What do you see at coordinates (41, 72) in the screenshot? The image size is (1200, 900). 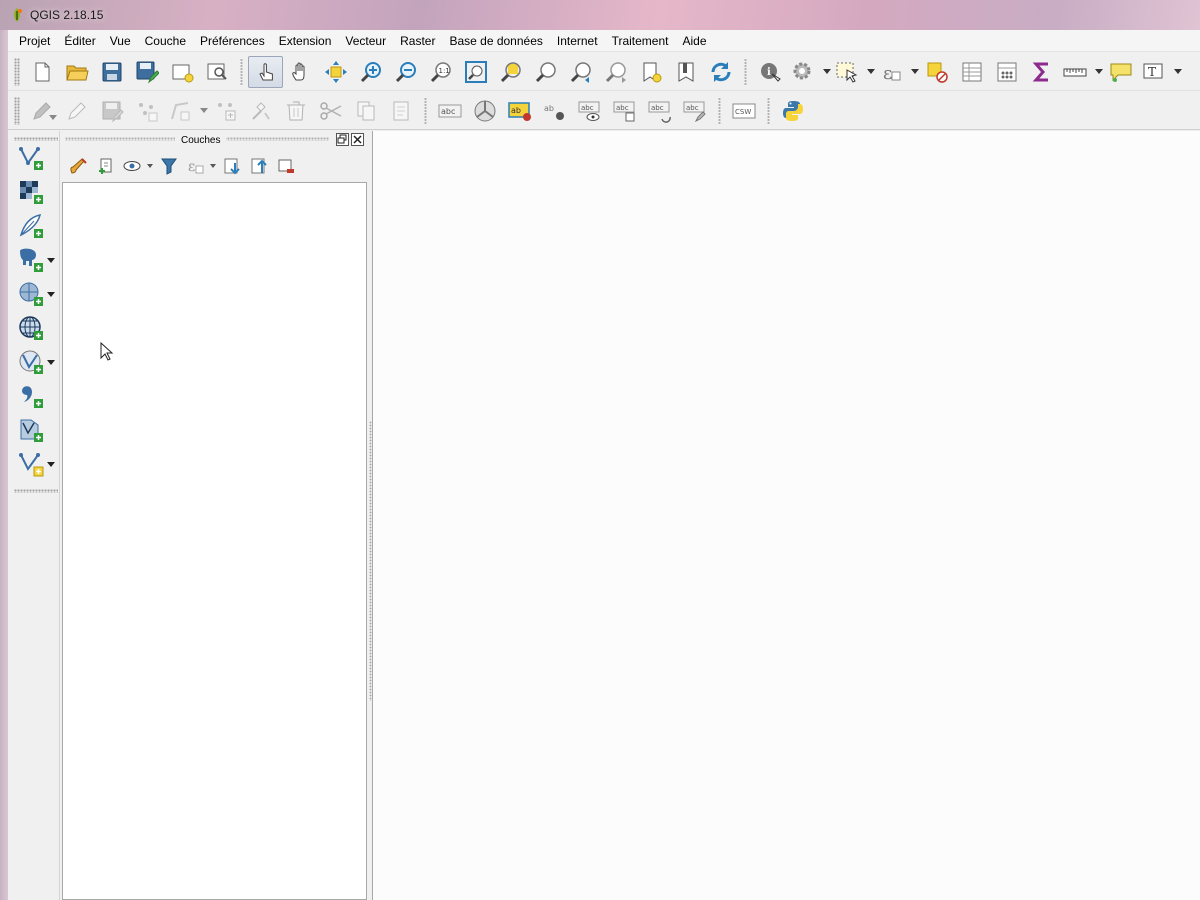 I see `new-project-button` at bounding box center [41, 72].